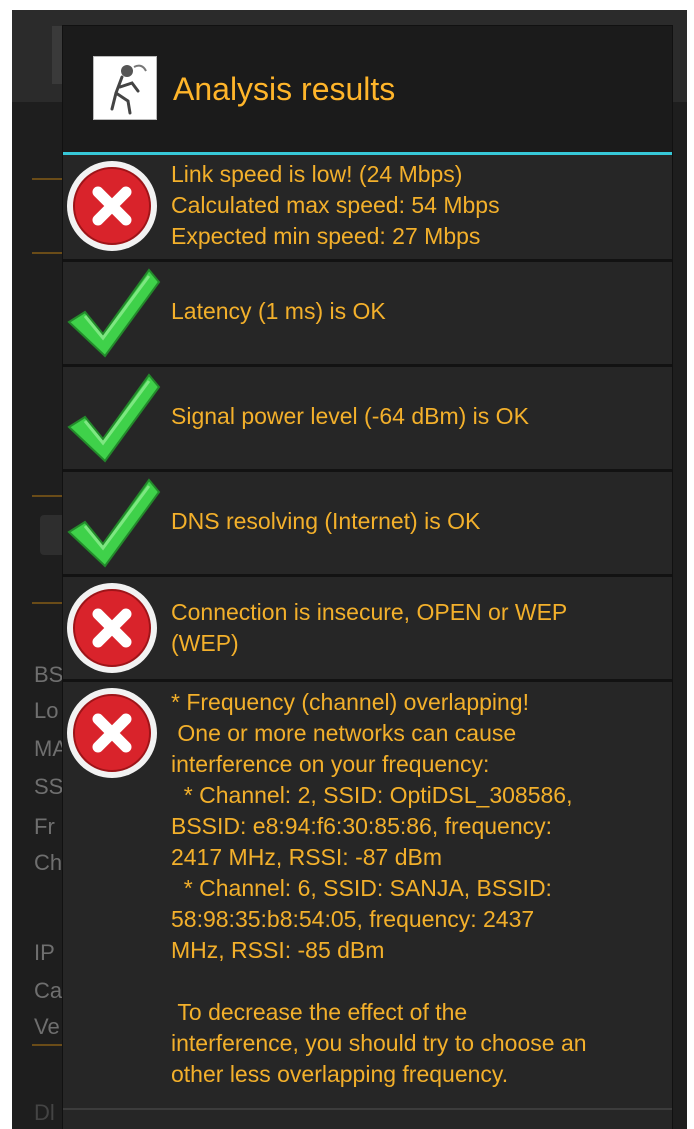 The height and width of the screenshot is (1129, 694). I want to click on background-label: Fr, so click(44, 826).